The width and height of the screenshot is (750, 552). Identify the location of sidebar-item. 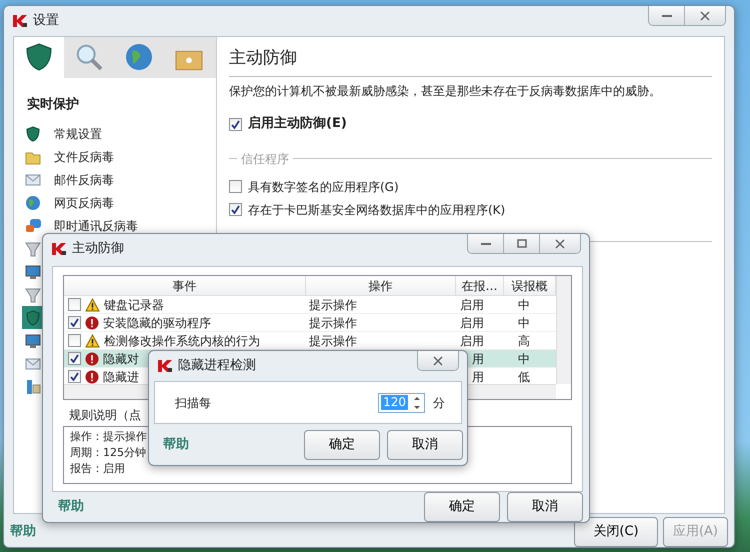
(33, 318).